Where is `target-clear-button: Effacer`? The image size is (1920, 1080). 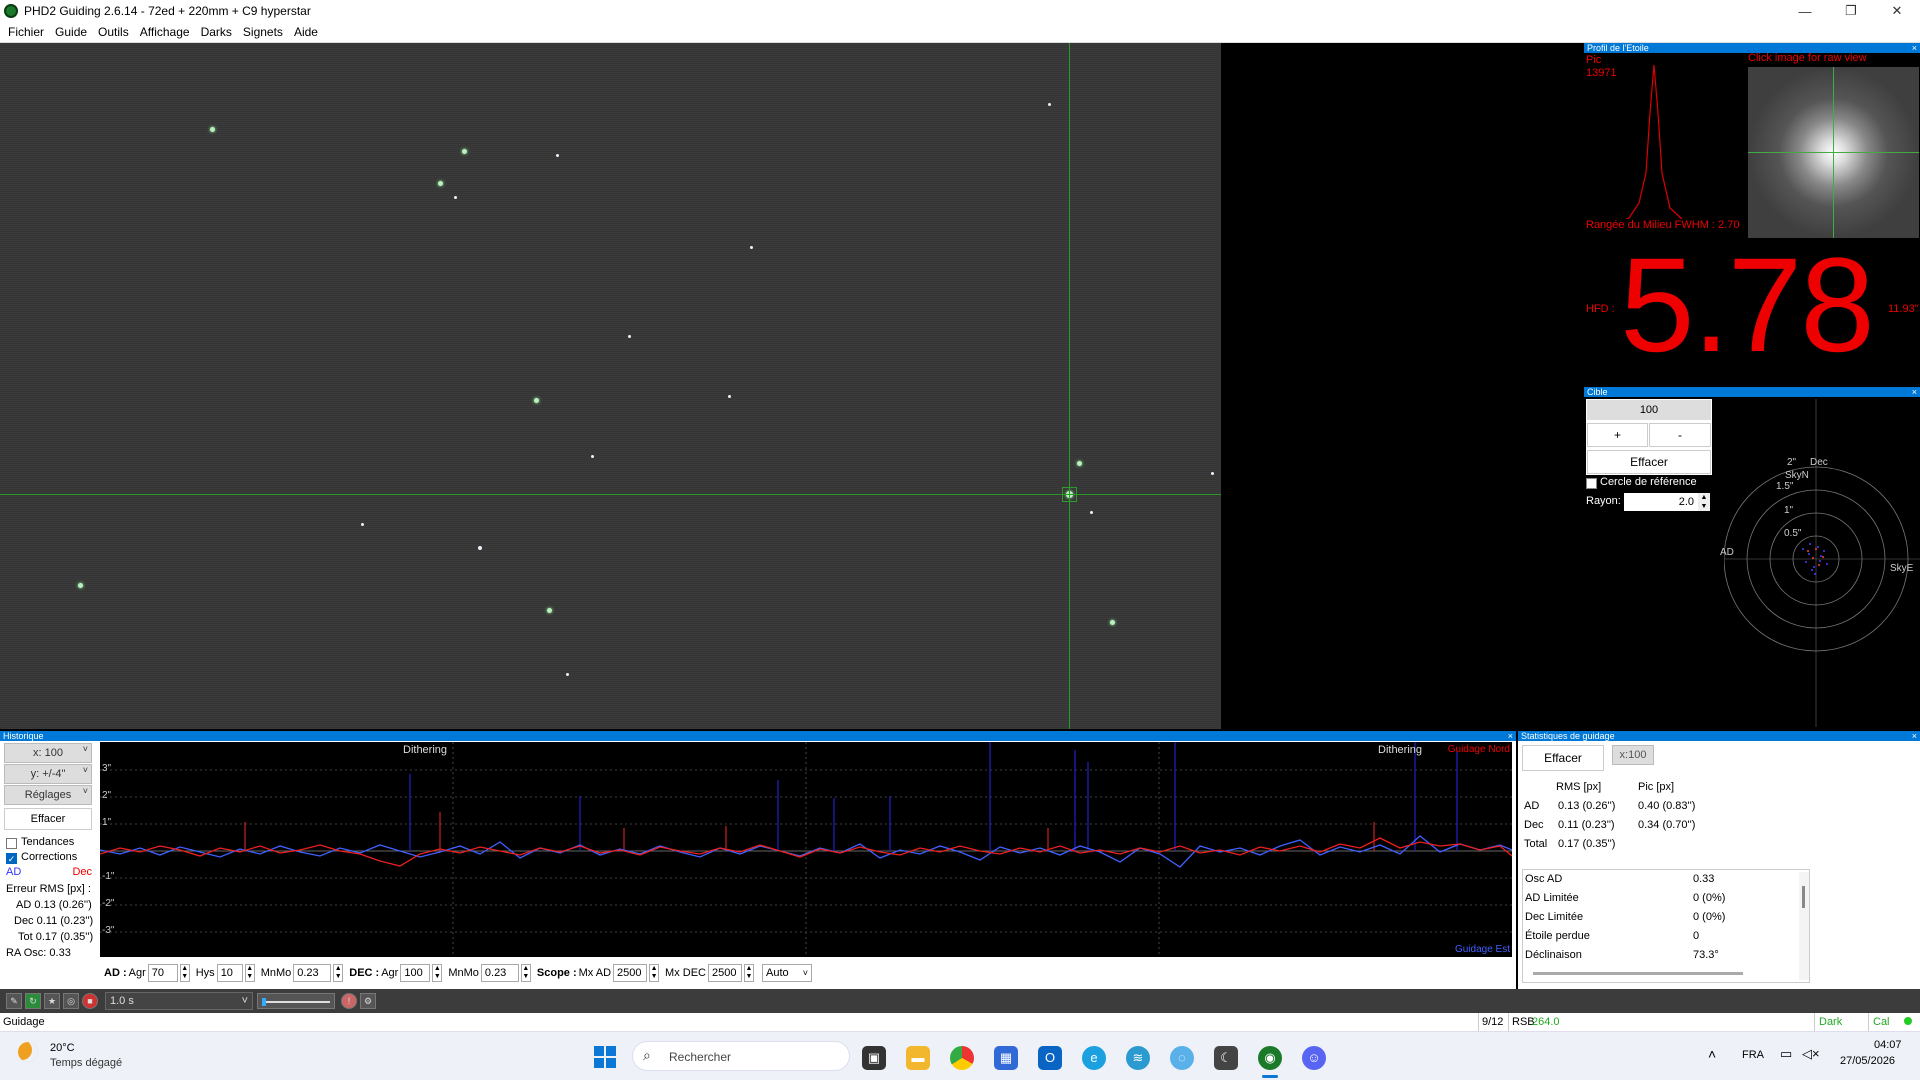 target-clear-button: Effacer is located at coordinates (1649, 462).